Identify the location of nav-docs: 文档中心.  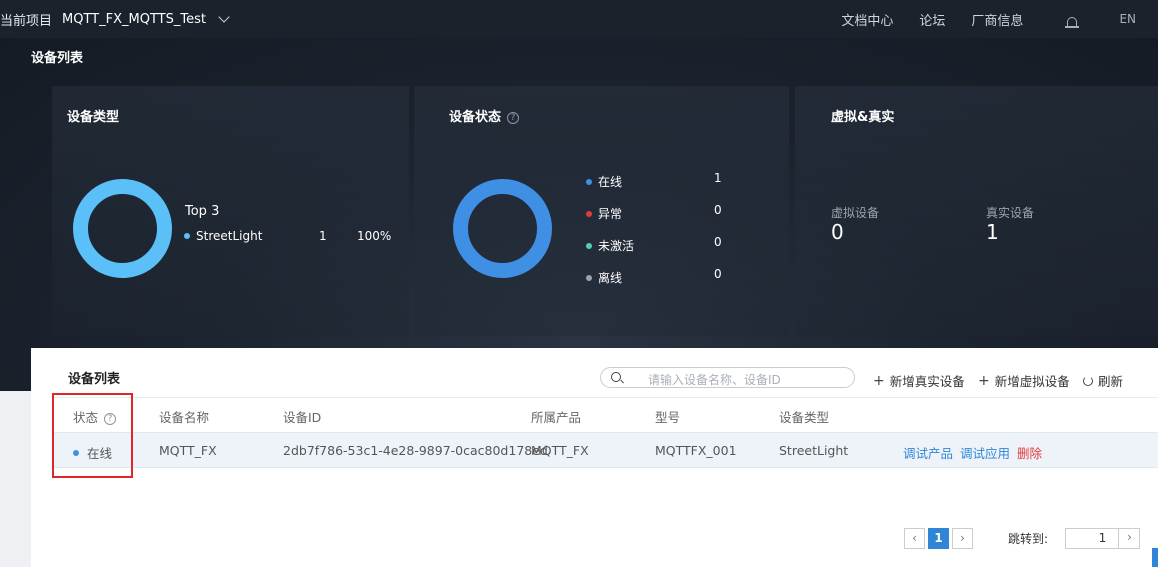
(867, 19).